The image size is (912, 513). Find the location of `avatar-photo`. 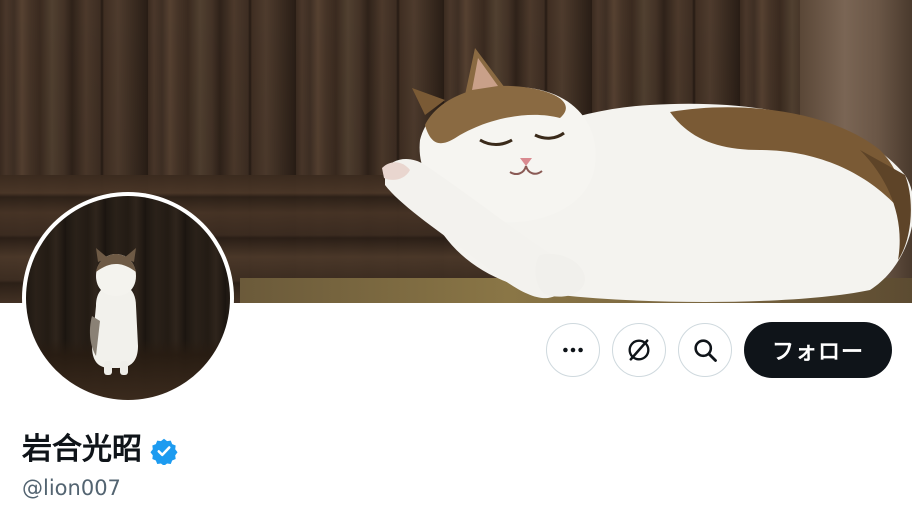

avatar-photo is located at coordinates (128, 298).